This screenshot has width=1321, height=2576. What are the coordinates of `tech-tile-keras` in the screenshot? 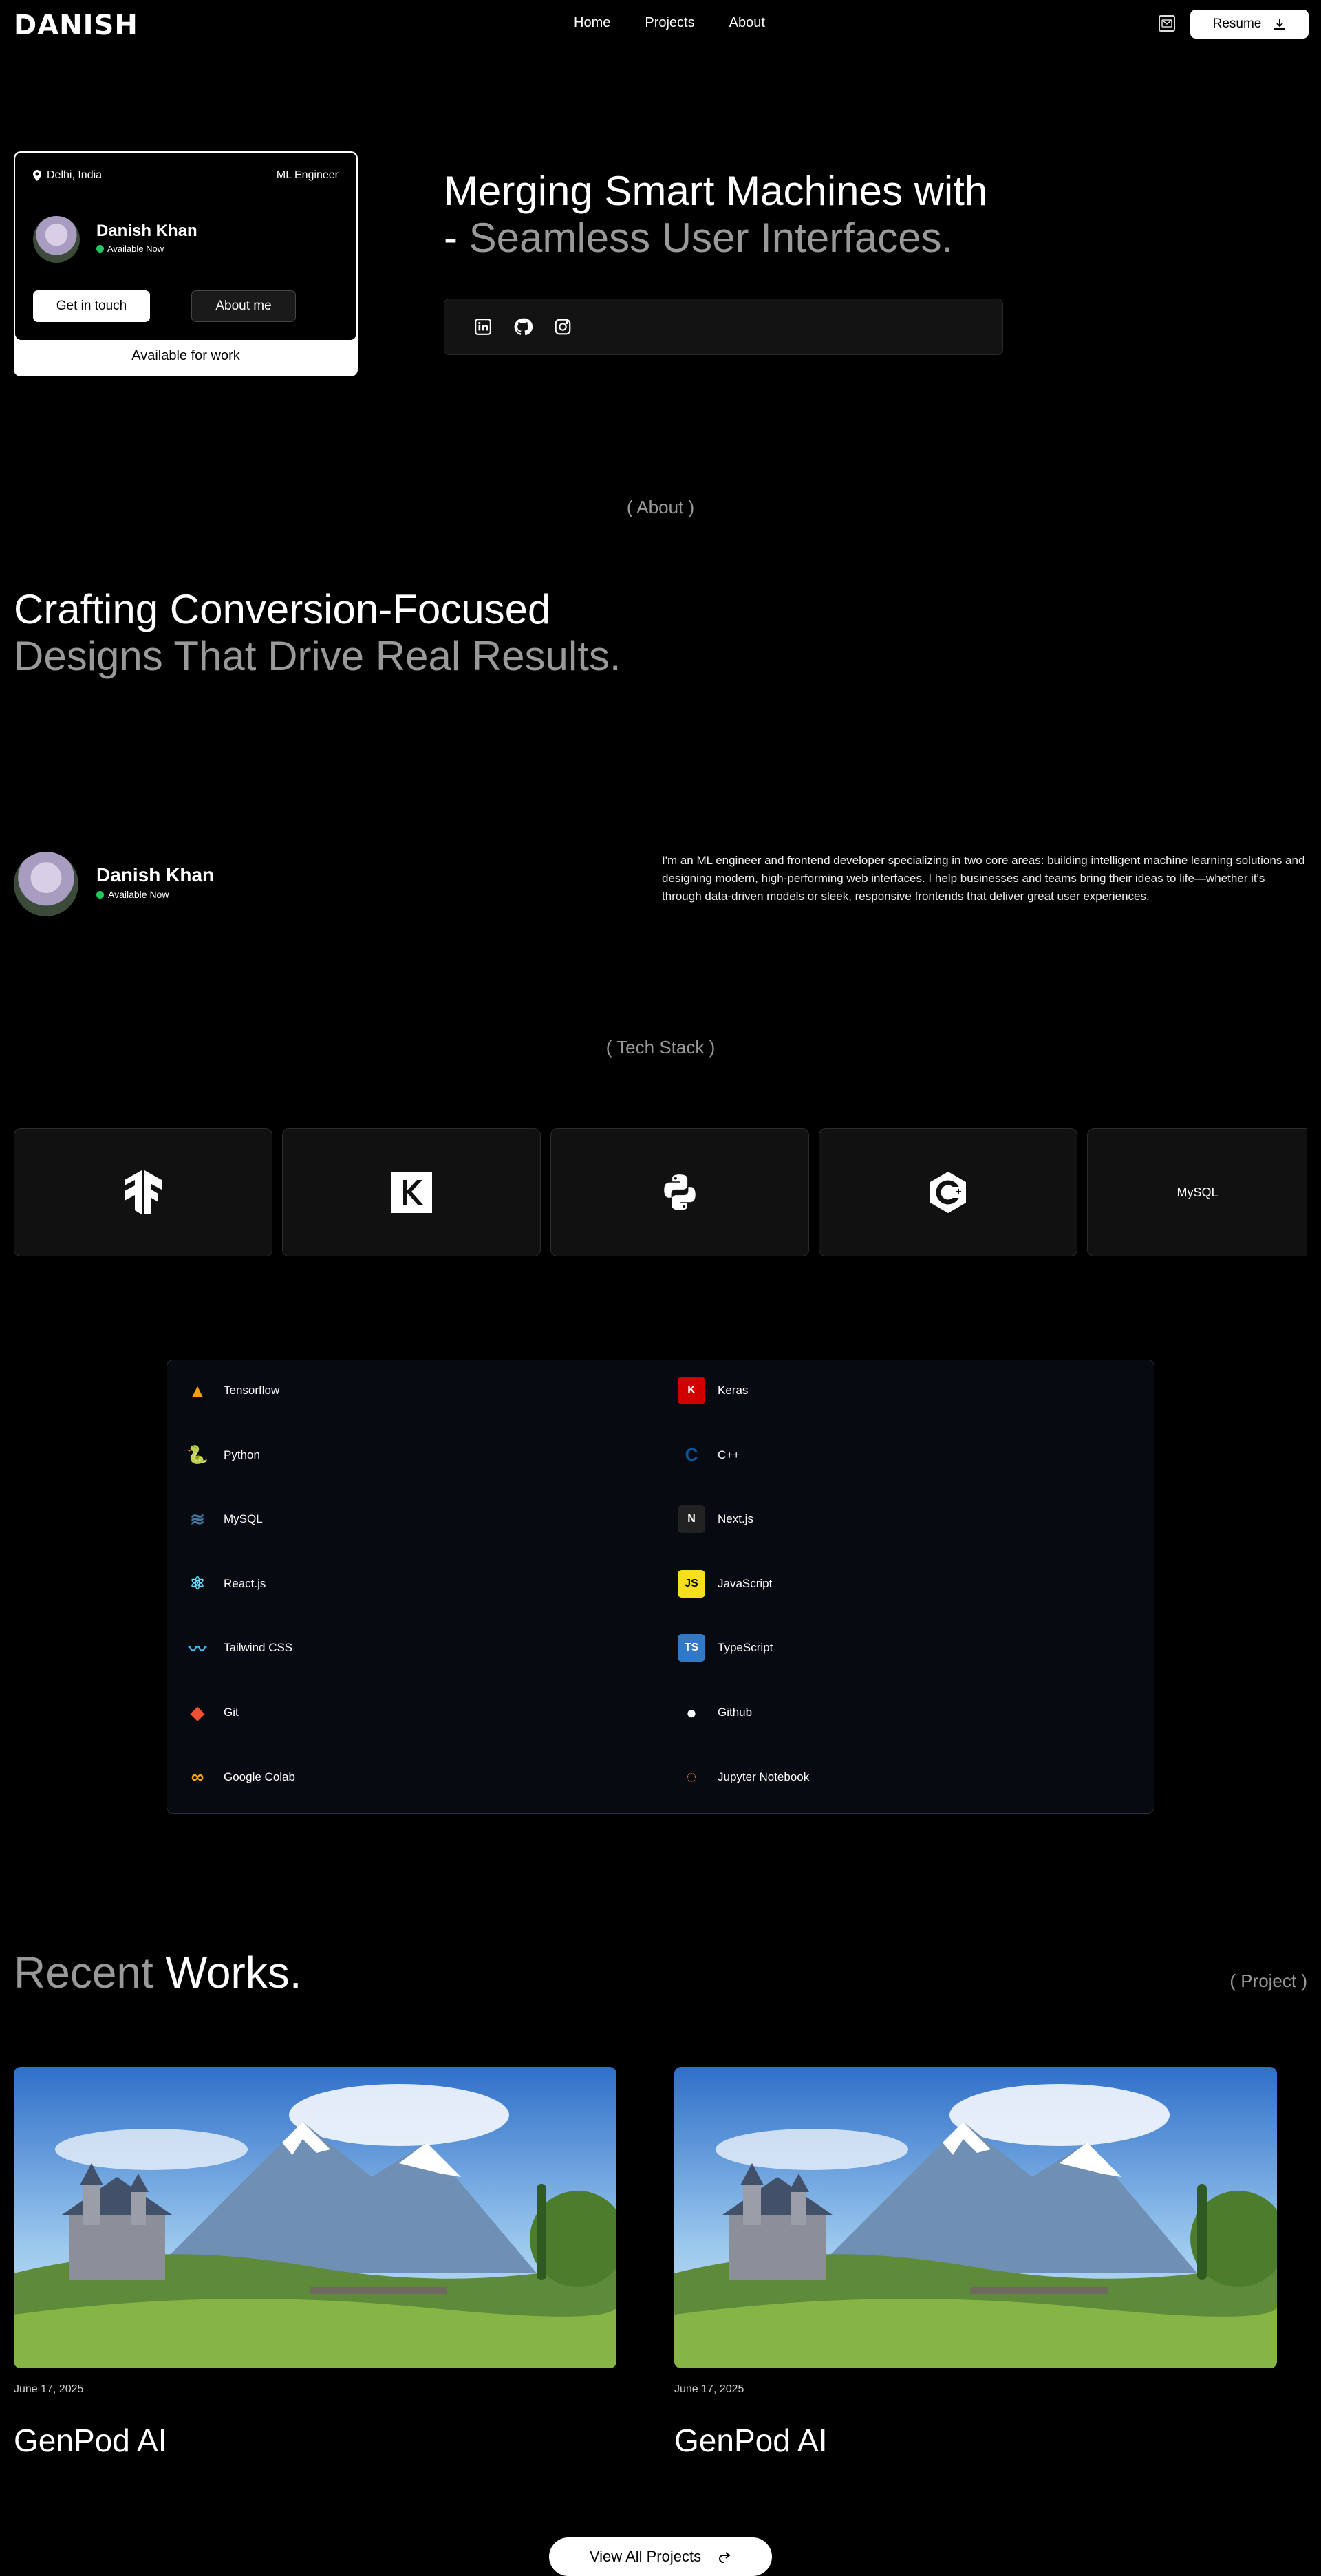 It's located at (411, 1192).